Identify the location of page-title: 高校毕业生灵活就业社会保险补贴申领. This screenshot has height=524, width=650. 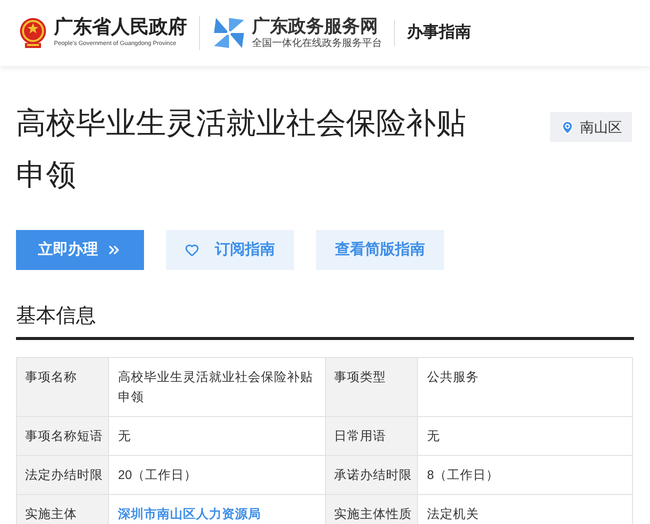
(241, 150).